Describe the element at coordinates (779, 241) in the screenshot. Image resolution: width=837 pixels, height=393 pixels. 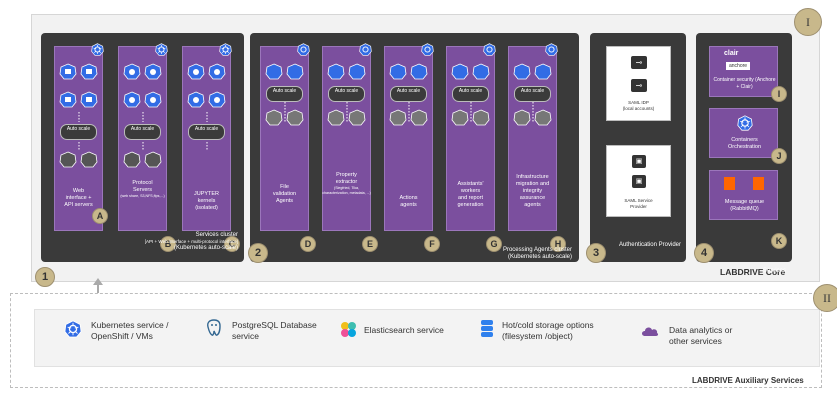
I see `badge-k: K` at that location.